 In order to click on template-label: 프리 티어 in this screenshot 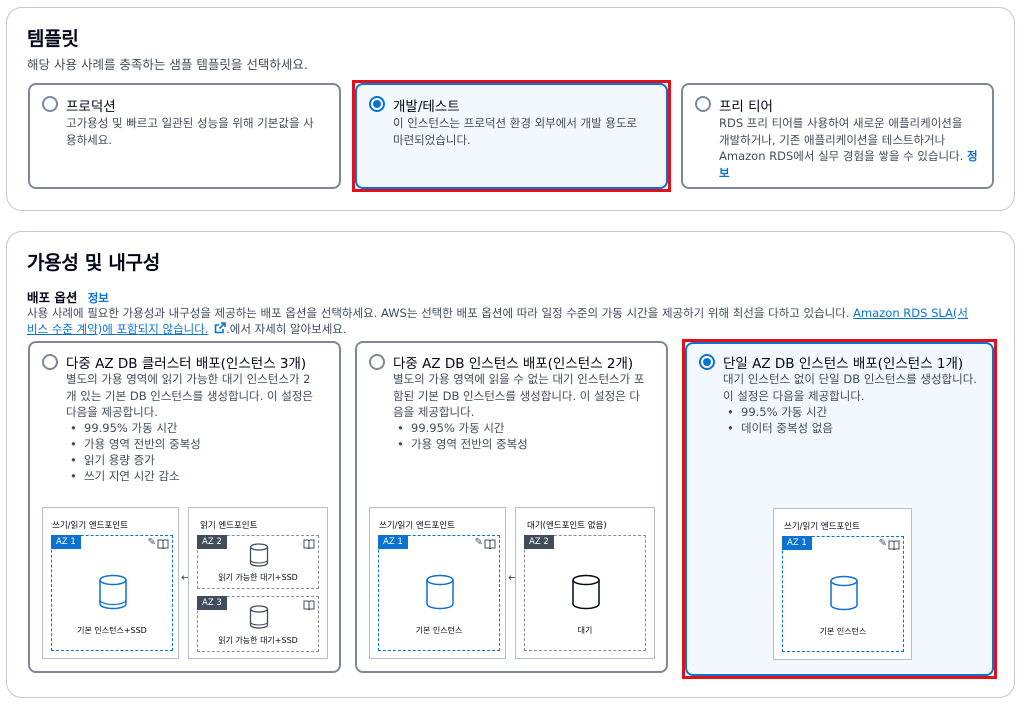, I will do `click(746, 107)`.